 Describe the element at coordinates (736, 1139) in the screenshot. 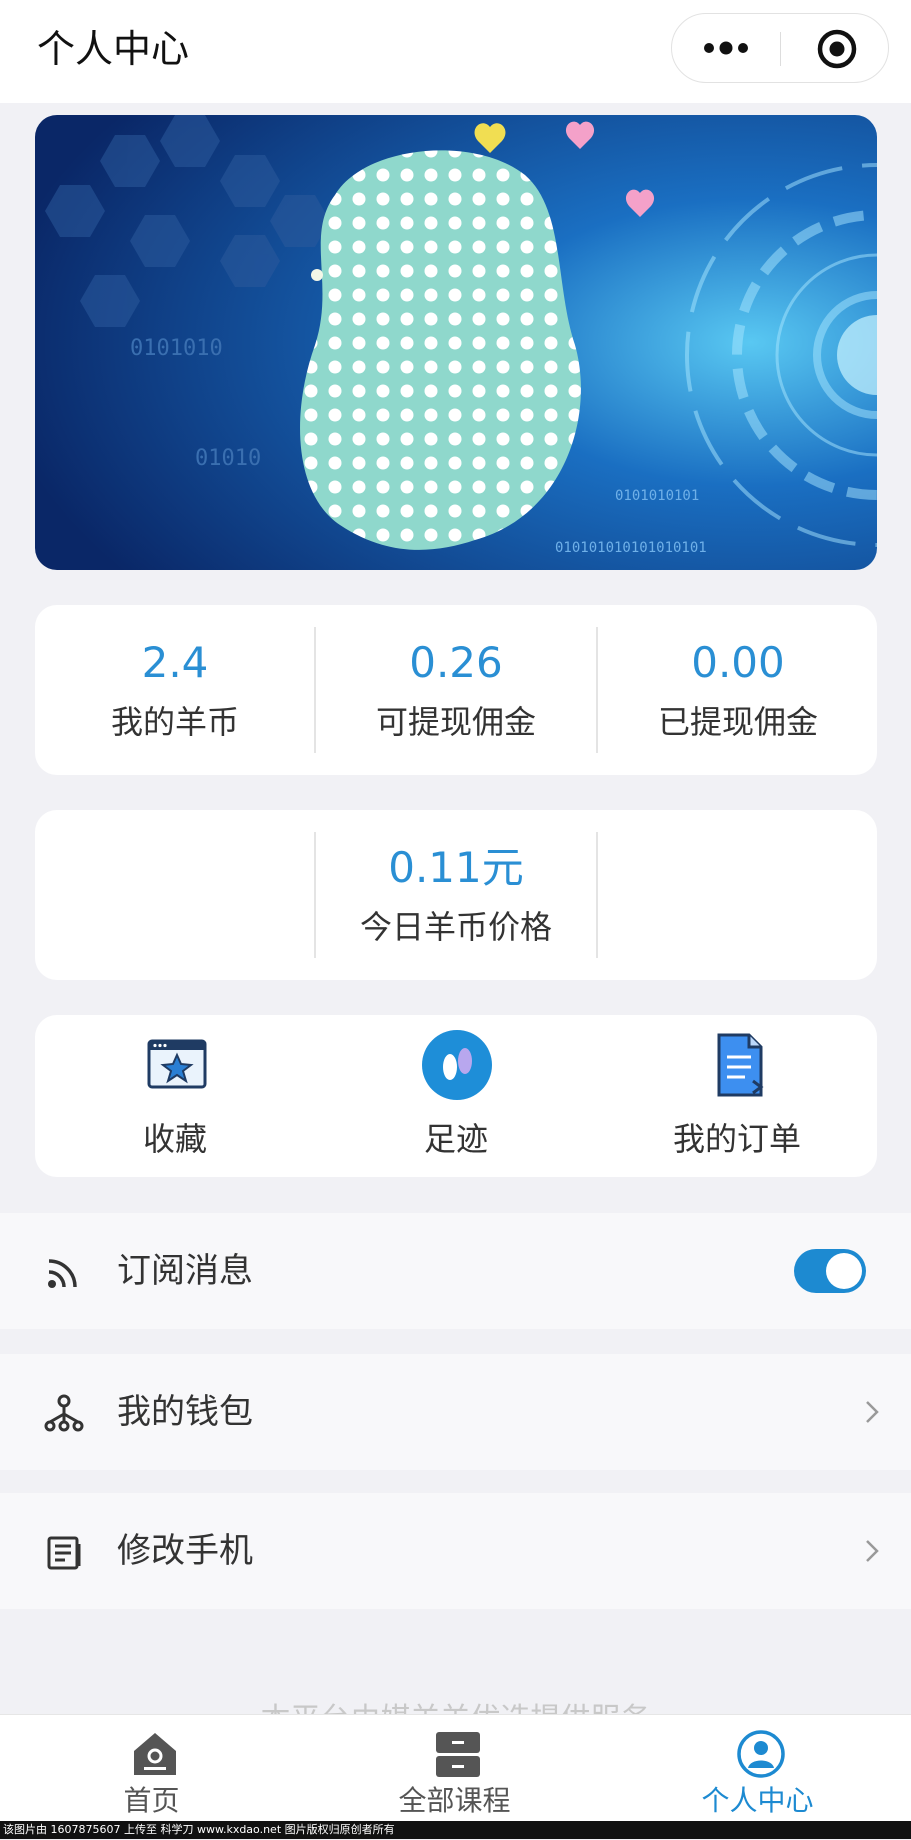

I see `shortcut-label: 我的订单` at that location.